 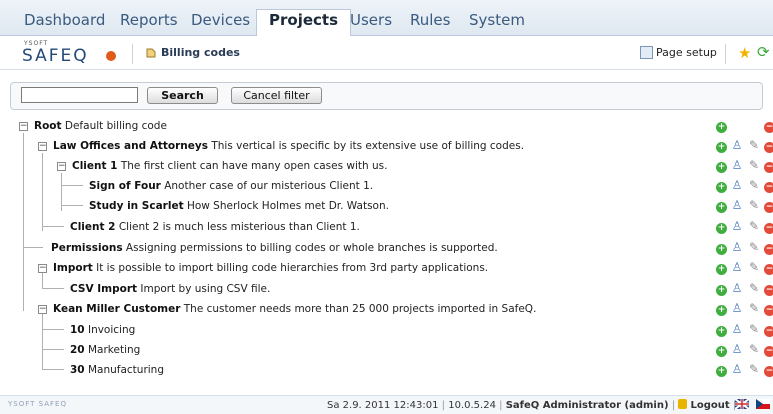 What do you see at coordinates (136, 206) in the screenshot?
I see `billing-code: Study in Scarlet` at bounding box center [136, 206].